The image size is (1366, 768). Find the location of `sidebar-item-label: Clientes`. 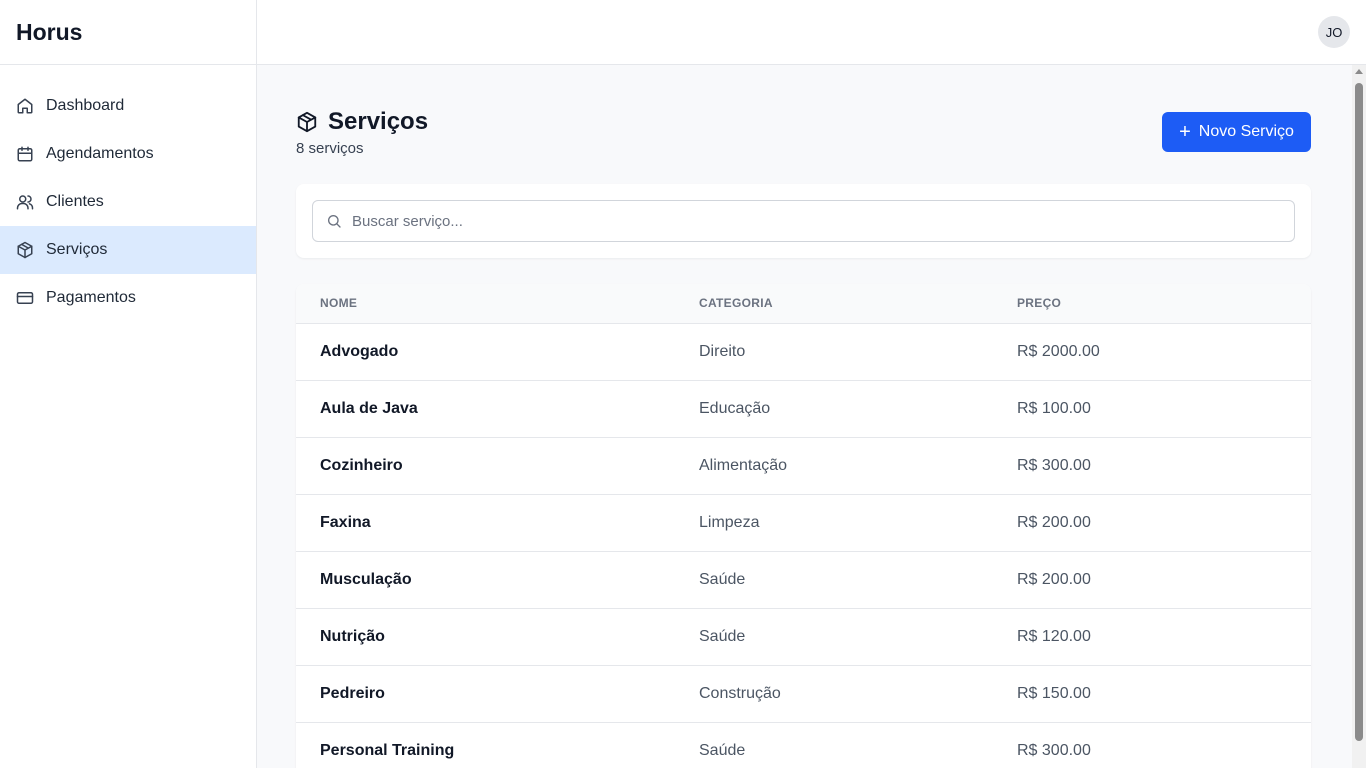

sidebar-item-label: Clientes is located at coordinates (75, 201).